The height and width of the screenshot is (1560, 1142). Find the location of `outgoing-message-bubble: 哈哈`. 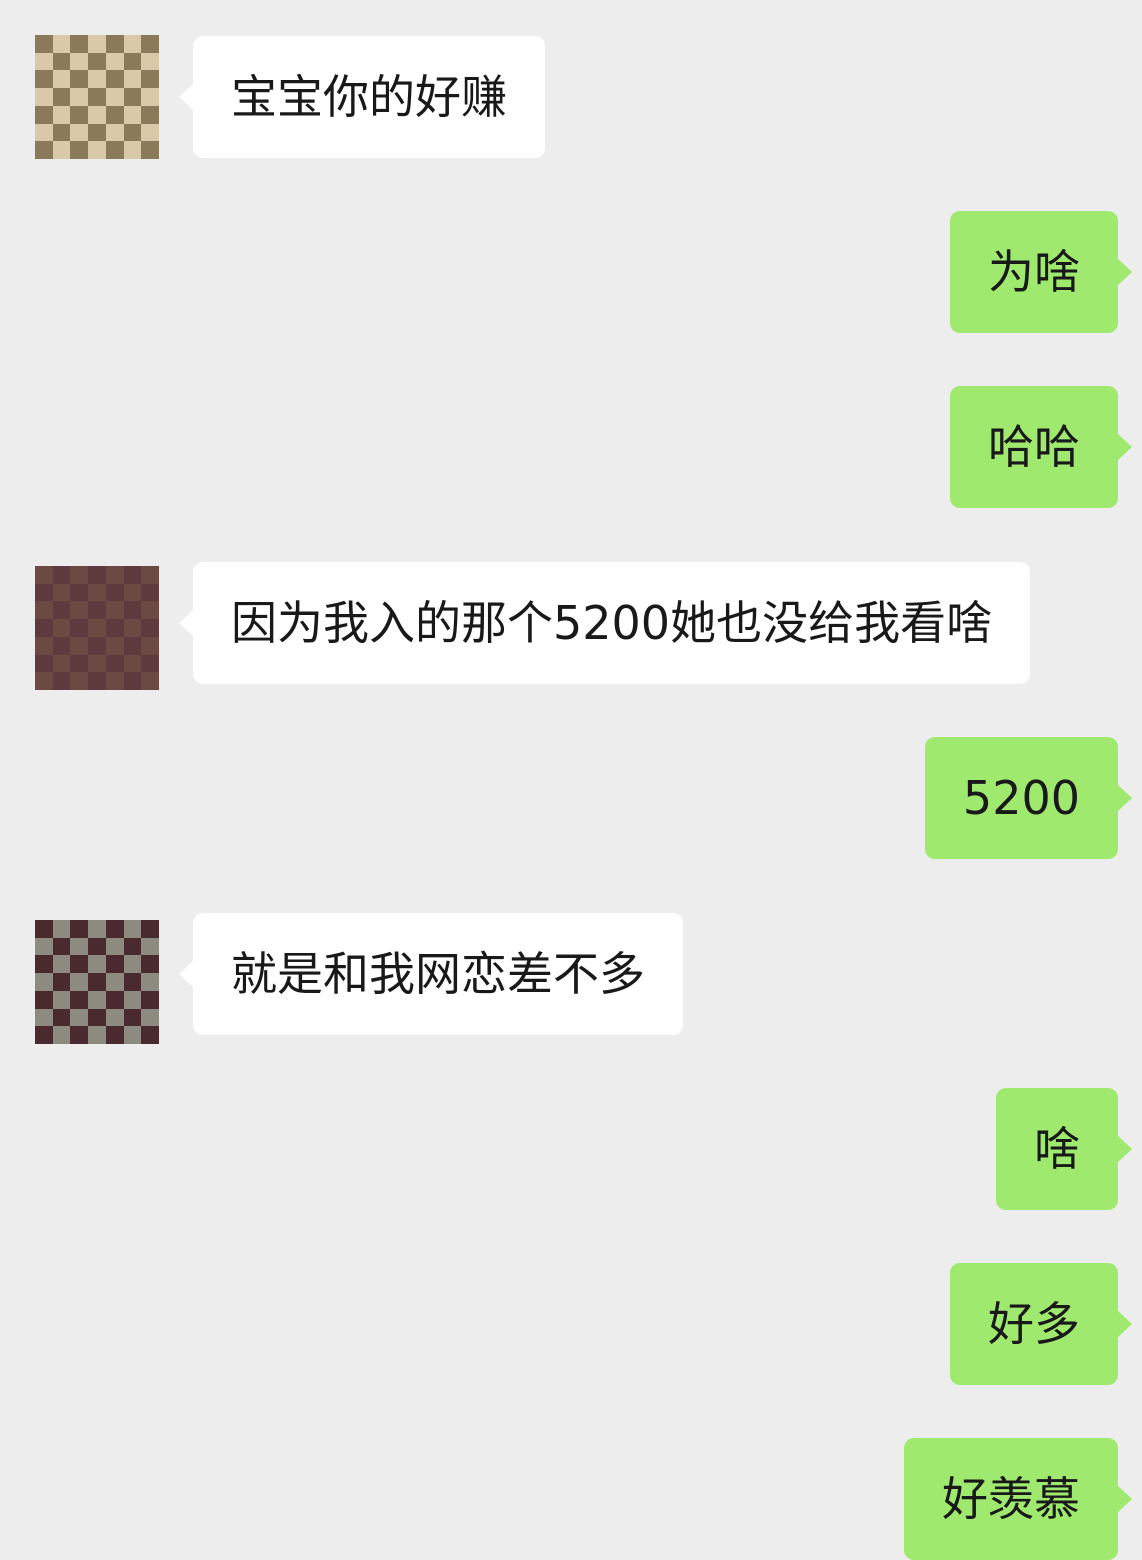

outgoing-message-bubble: 哈哈 is located at coordinates (1041, 447).